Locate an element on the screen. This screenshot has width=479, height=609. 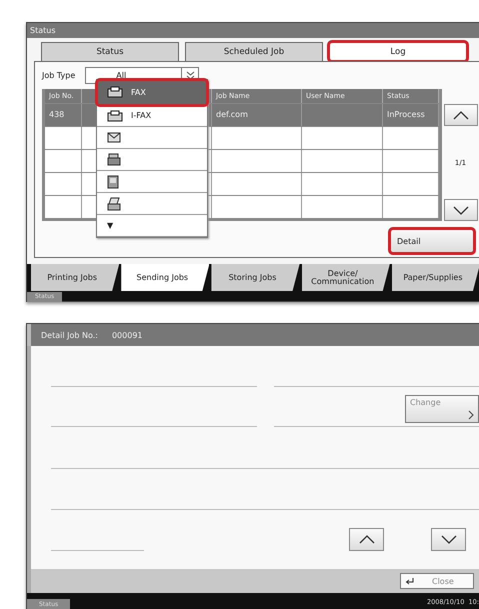
menu-item: FAX is located at coordinates (152, 92).